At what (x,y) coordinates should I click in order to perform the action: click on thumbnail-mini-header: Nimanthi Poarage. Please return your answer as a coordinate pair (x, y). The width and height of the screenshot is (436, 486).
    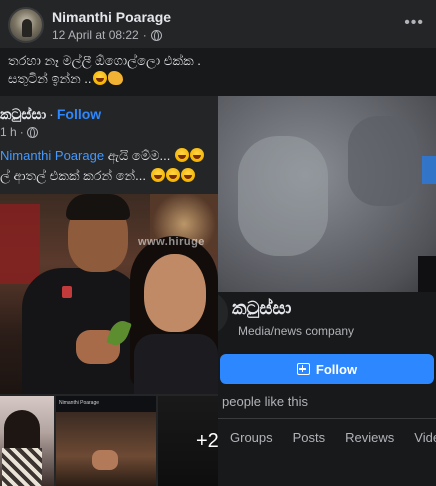
    Looking at the image, I should click on (79, 403).